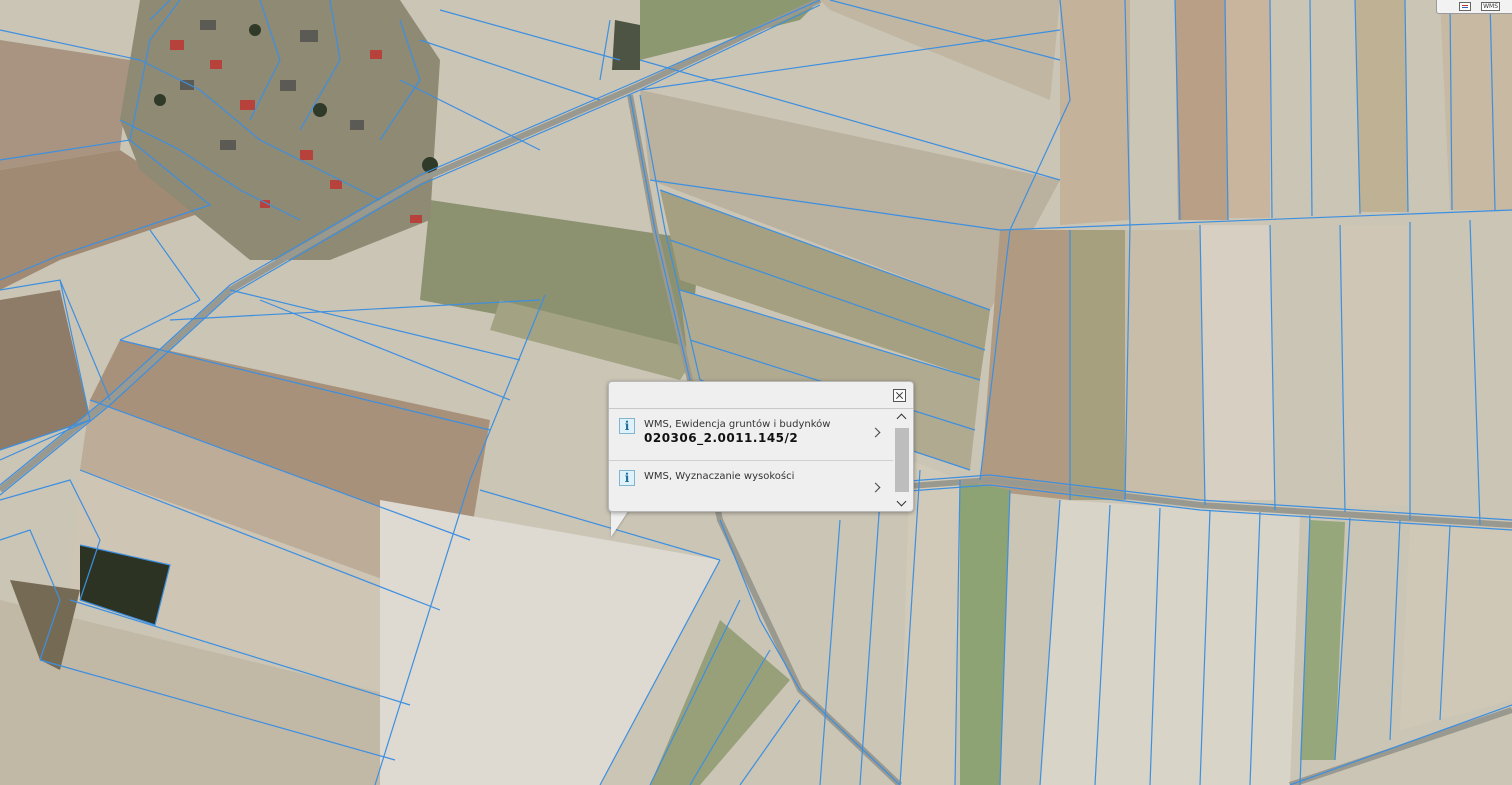 This screenshot has height=785, width=1512. What do you see at coordinates (721, 438) in the screenshot?
I see `parcel-id: 020306_2.0011.145/2` at bounding box center [721, 438].